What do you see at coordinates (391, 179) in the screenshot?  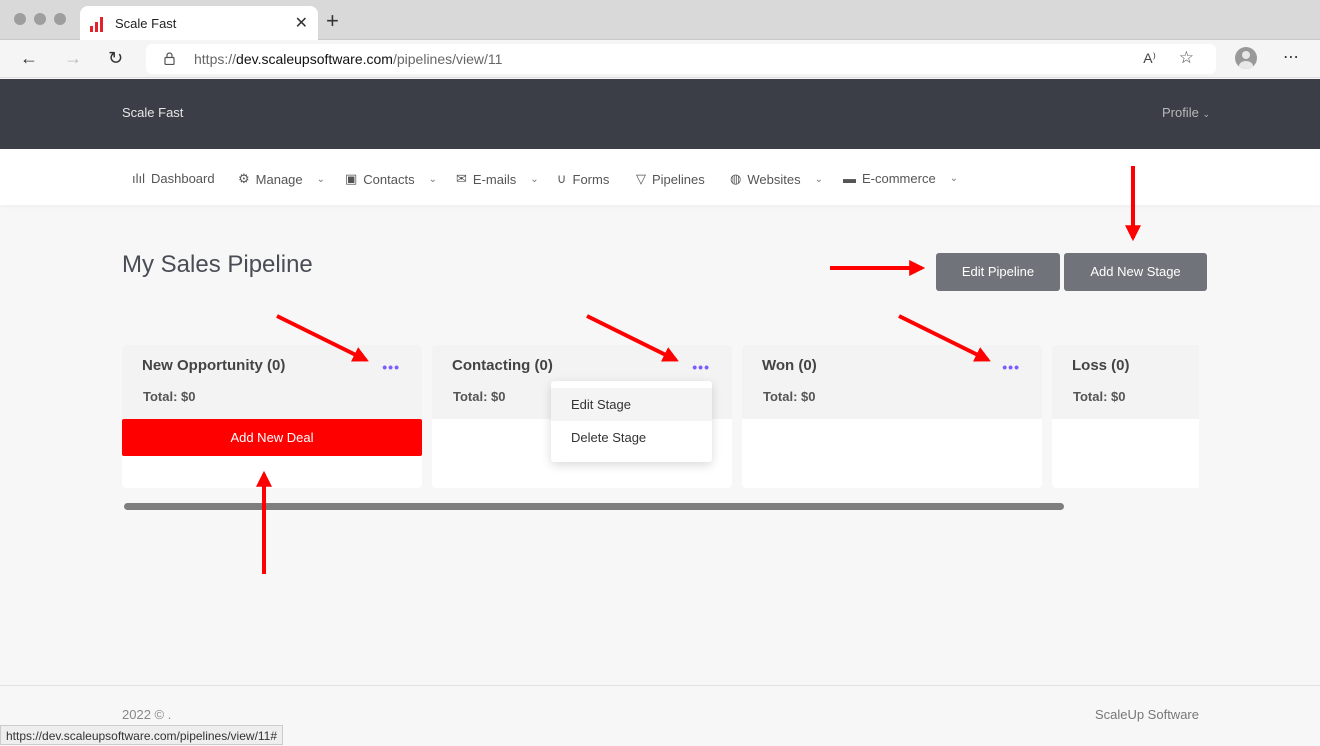 I see `nav-contacts: ▣ Contacts ⌄` at bounding box center [391, 179].